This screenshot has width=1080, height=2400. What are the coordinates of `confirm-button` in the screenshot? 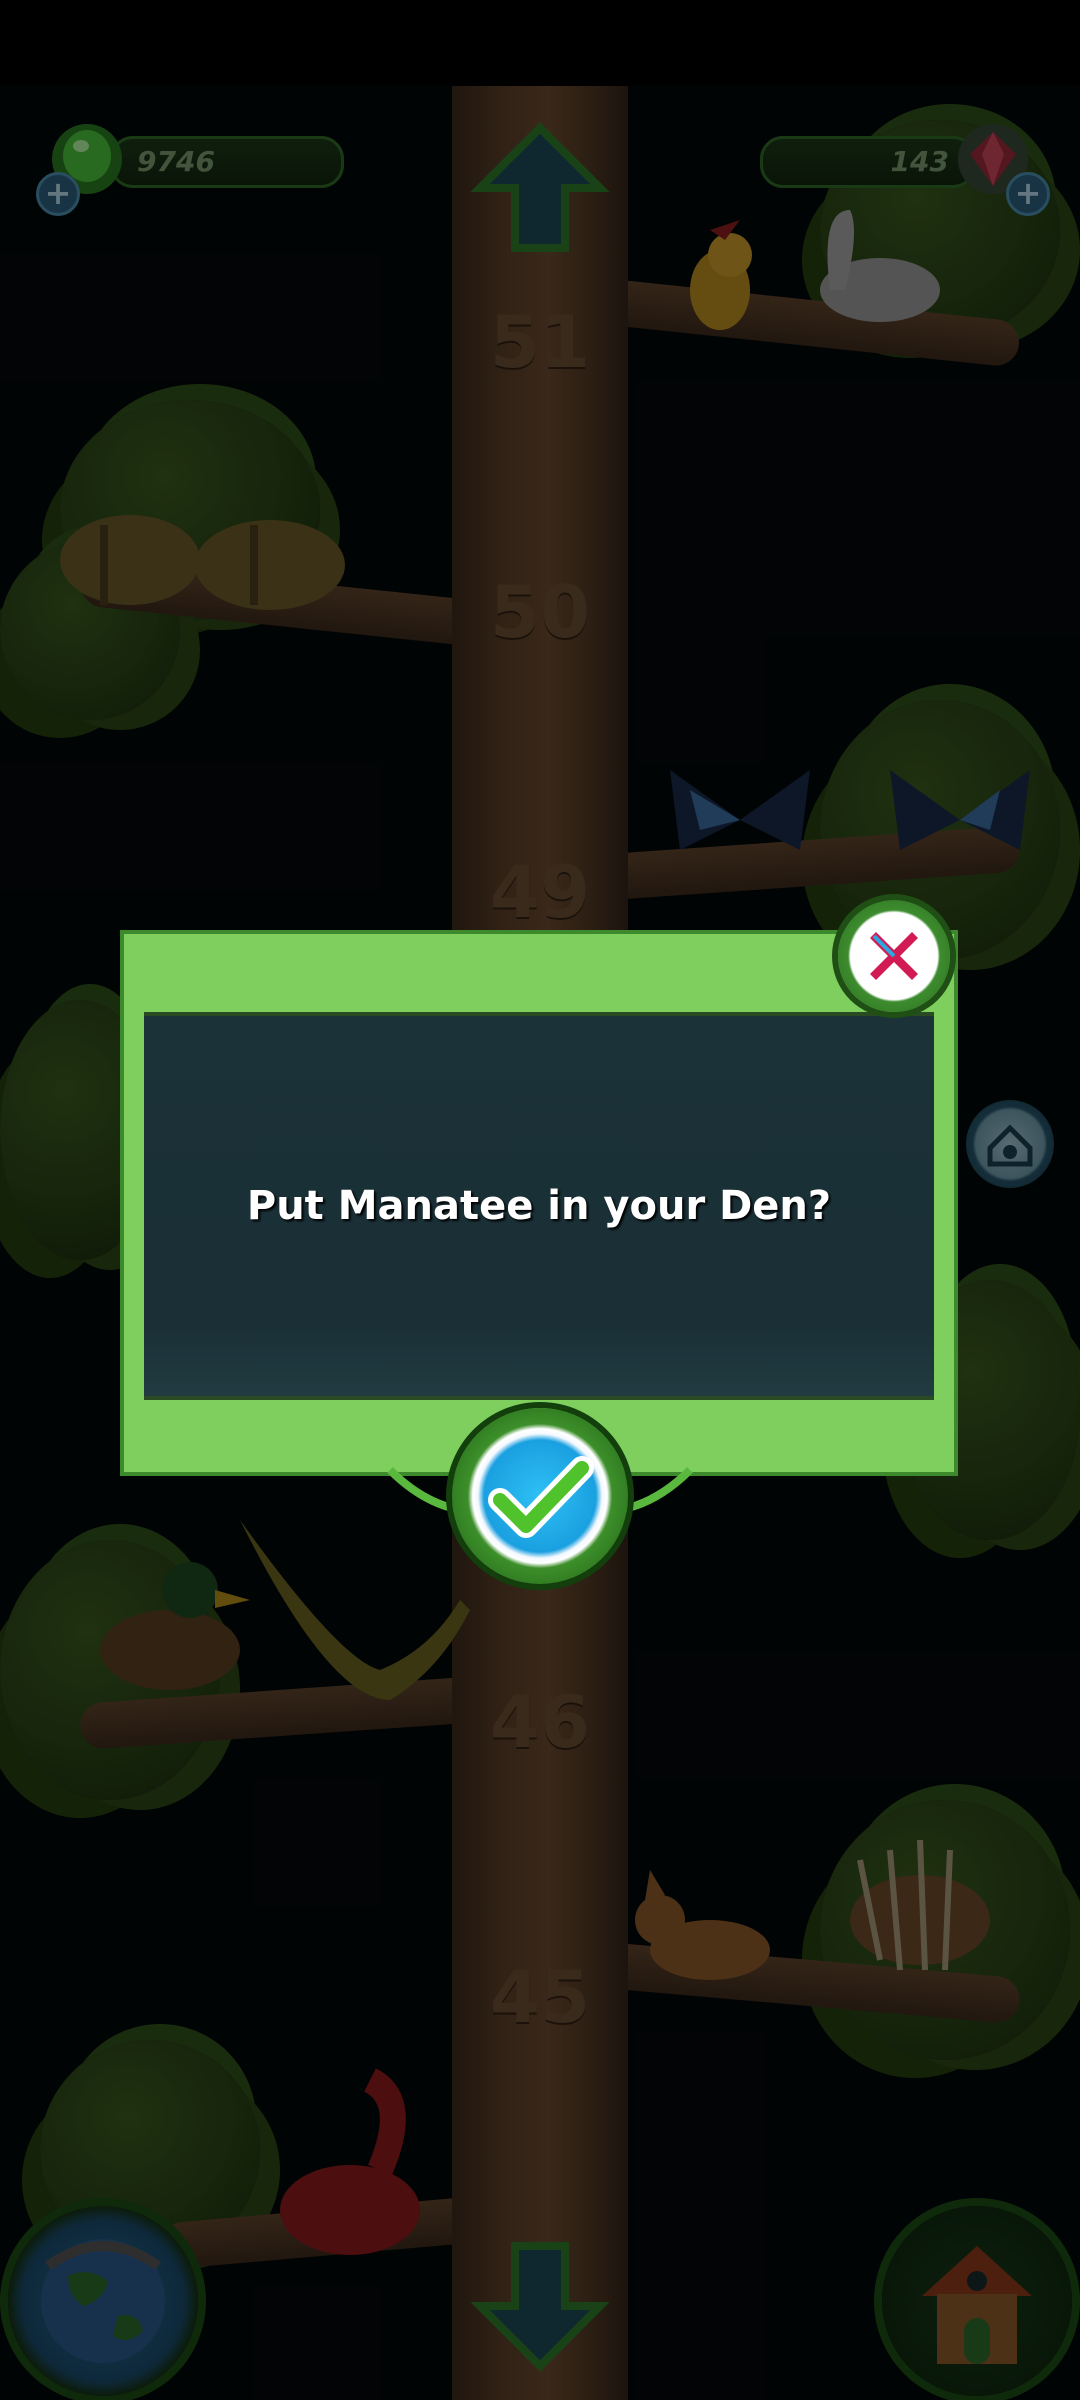 It's located at (540, 1496).